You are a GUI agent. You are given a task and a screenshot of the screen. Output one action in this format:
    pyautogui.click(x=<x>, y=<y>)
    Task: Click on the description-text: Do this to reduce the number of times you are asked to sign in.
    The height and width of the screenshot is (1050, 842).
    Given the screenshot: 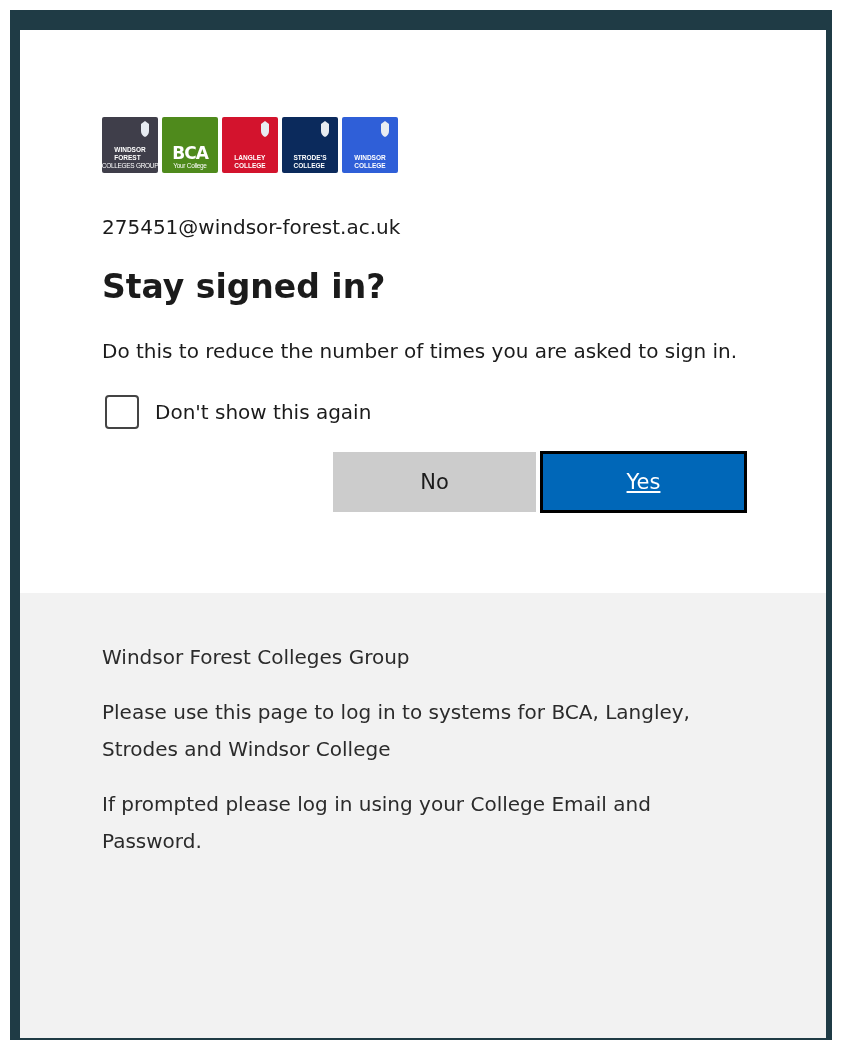 What is the action you would take?
    pyautogui.click(x=420, y=351)
    